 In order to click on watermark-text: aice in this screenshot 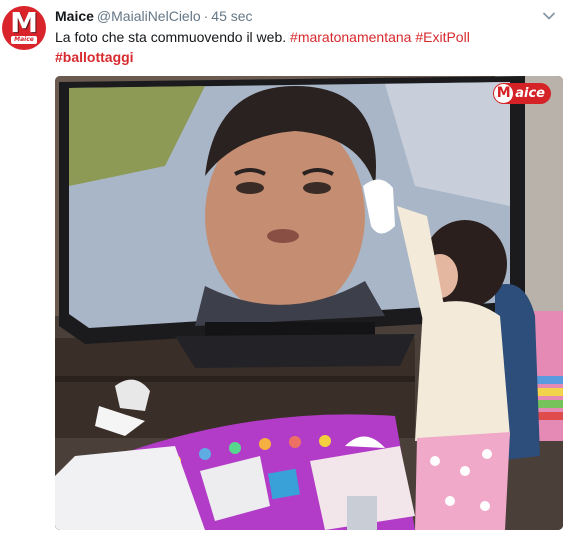, I will do `click(530, 93)`.